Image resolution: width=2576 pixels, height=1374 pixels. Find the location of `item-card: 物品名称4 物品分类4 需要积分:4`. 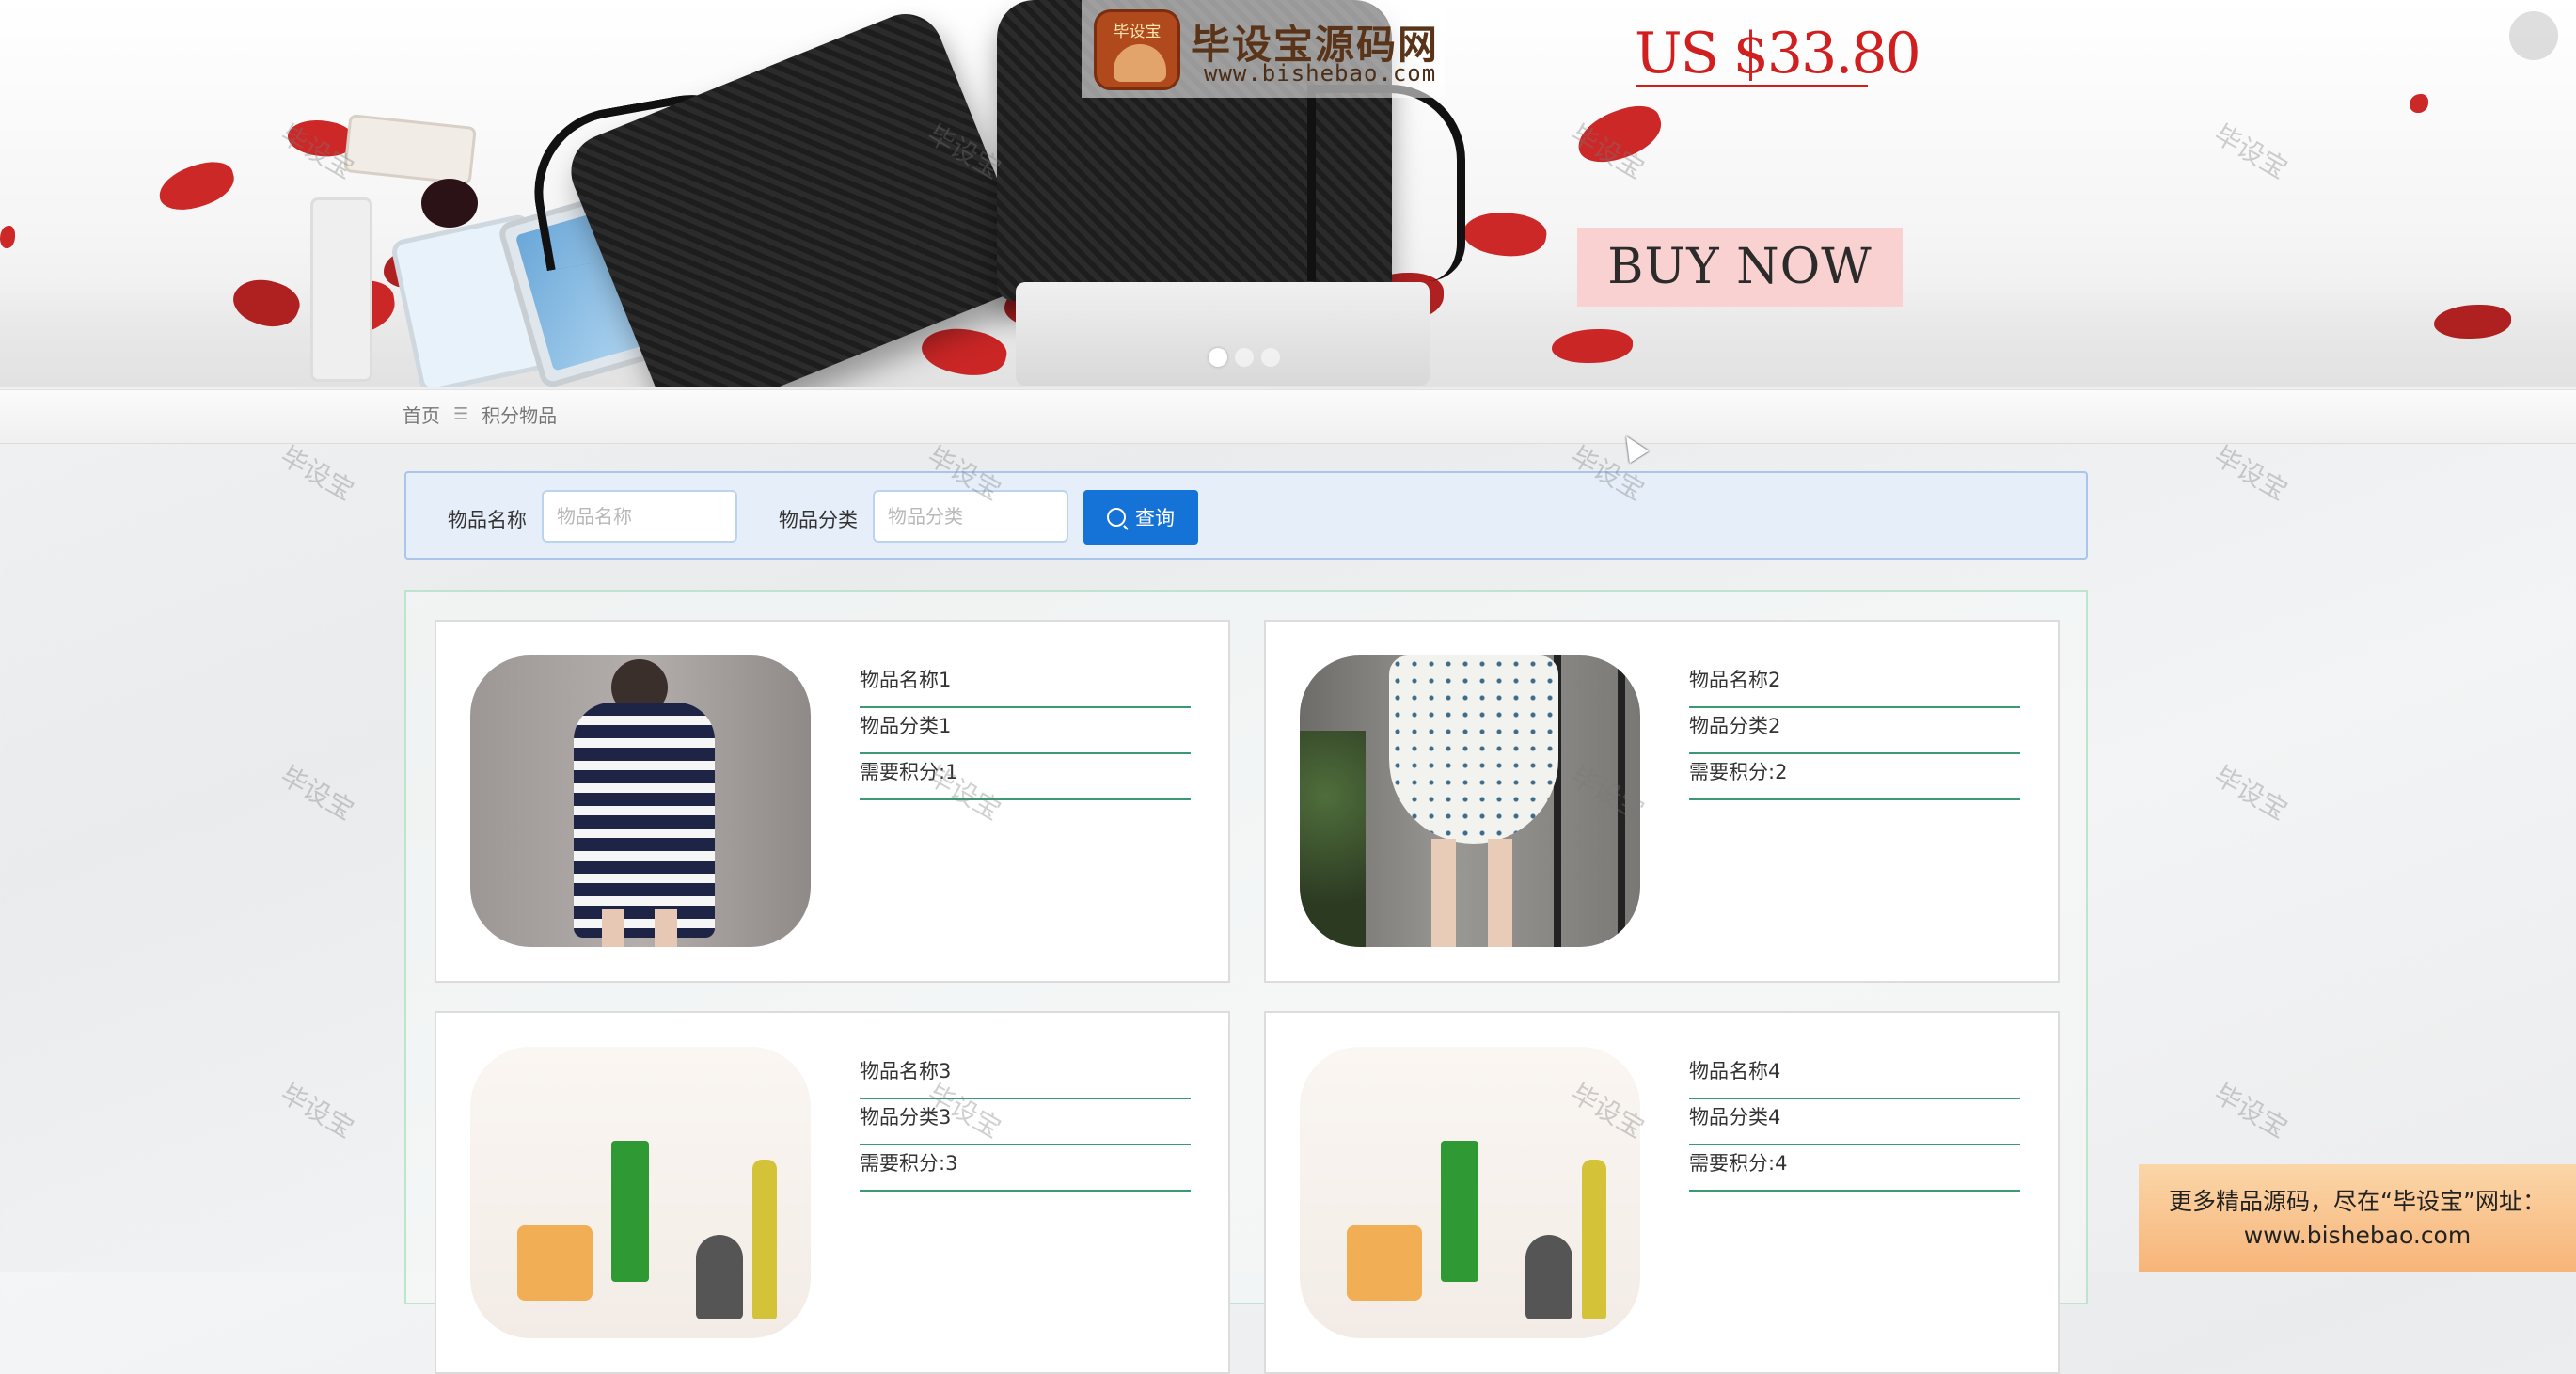

item-card: 物品名称4 物品分类4 需要积分:4 is located at coordinates (1662, 1192).